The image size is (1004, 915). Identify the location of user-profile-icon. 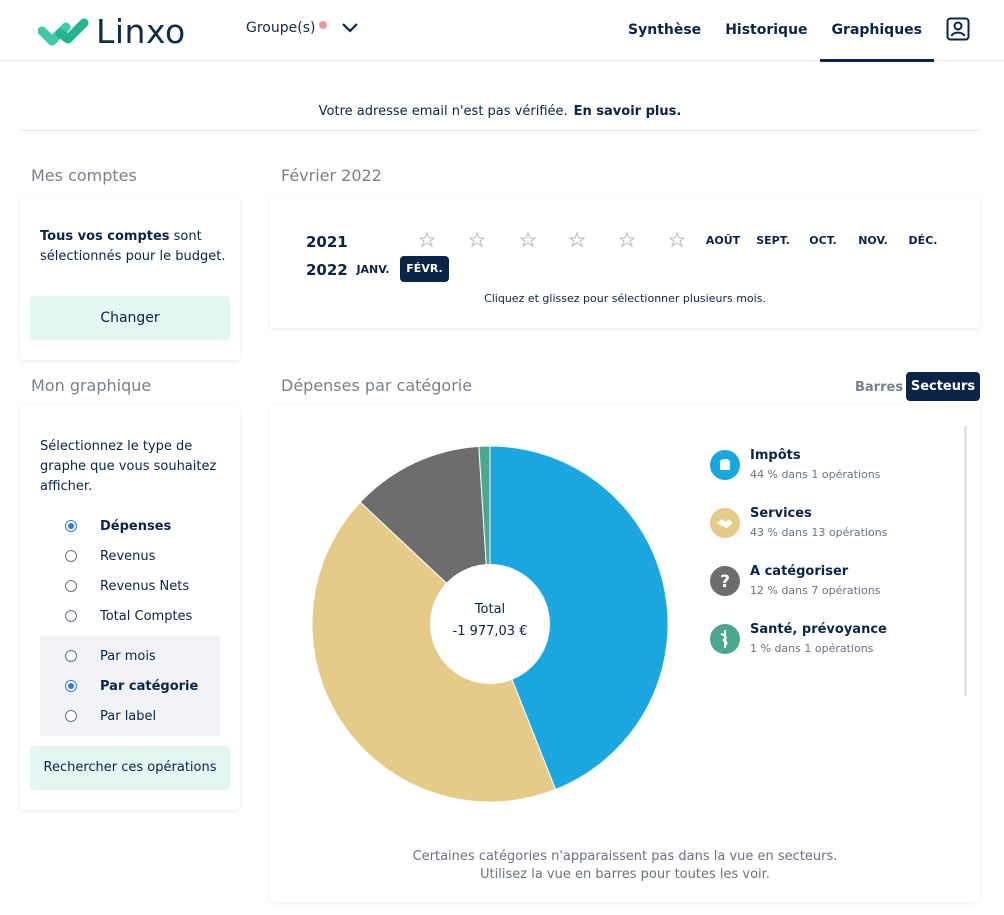
(958, 29).